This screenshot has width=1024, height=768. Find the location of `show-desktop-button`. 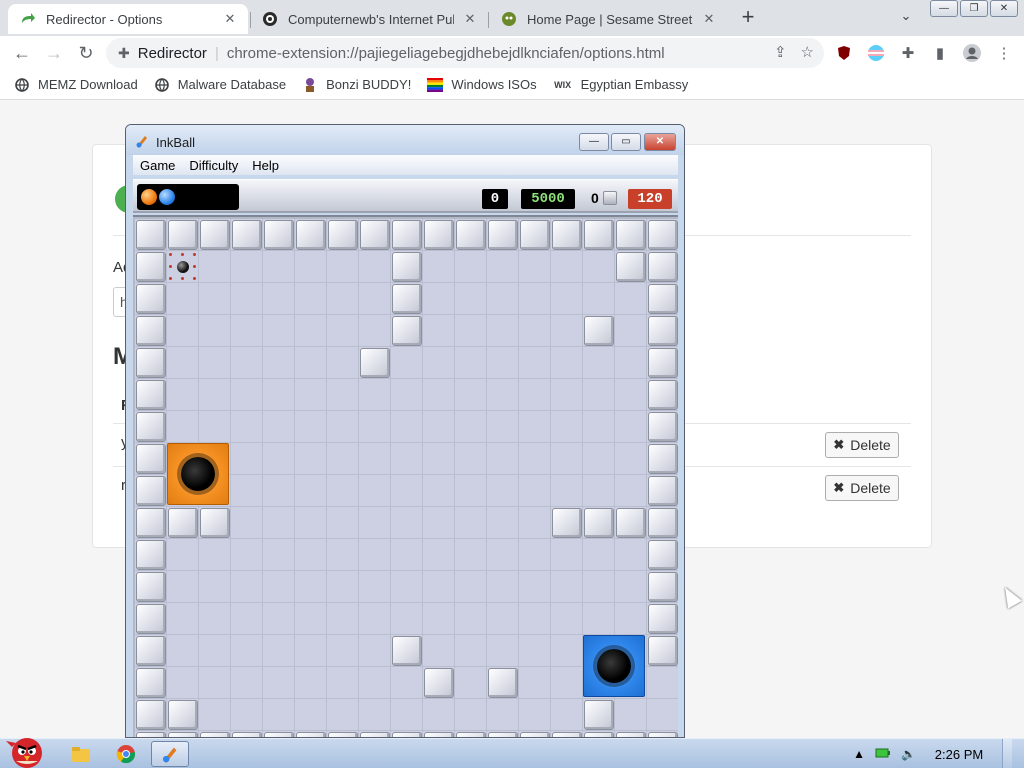

show-desktop-button is located at coordinates (1007, 753).